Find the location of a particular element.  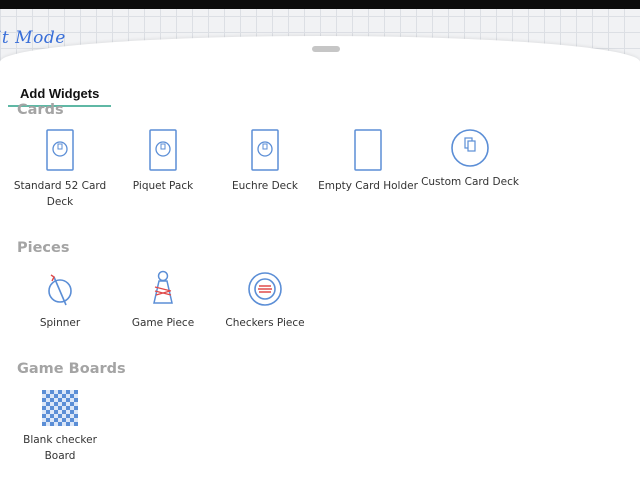

checker-board-icon is located at coordinates (60, 408).